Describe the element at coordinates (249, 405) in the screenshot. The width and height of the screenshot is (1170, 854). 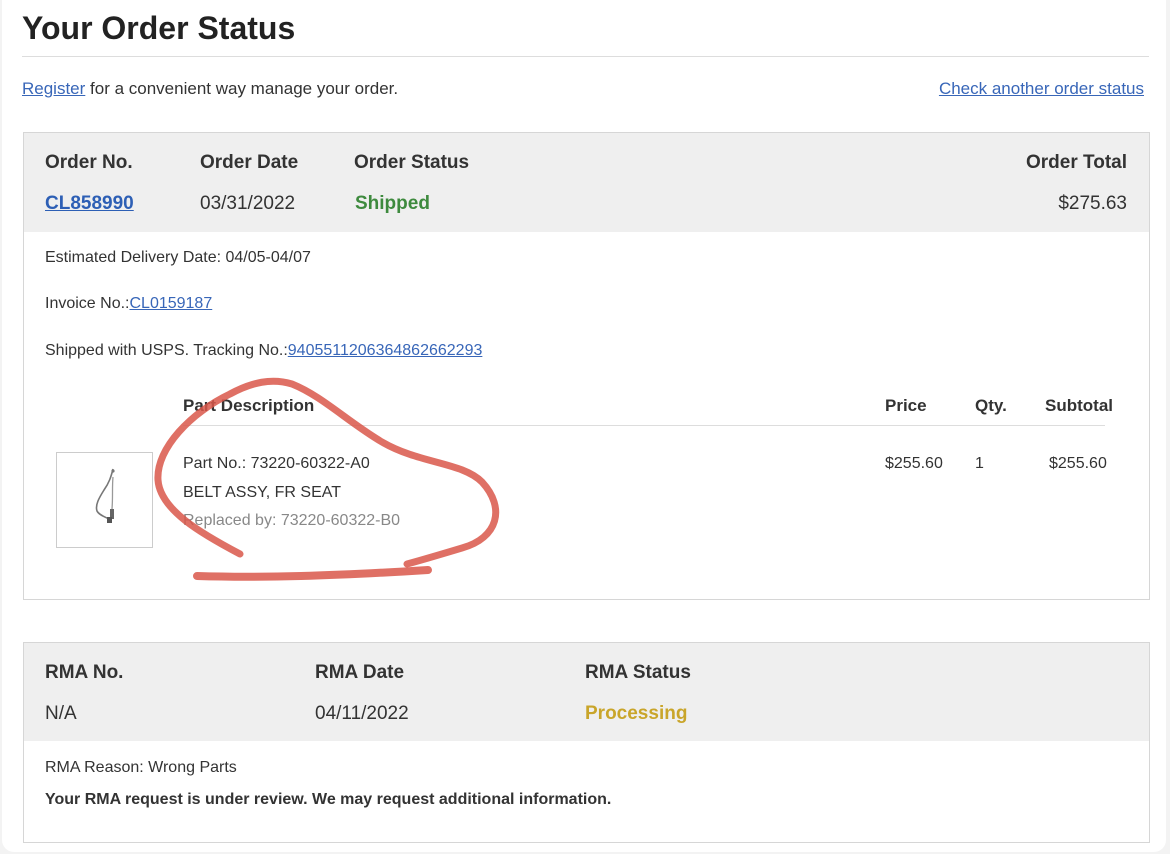
I see `col-part-description: Part Description` at that location.